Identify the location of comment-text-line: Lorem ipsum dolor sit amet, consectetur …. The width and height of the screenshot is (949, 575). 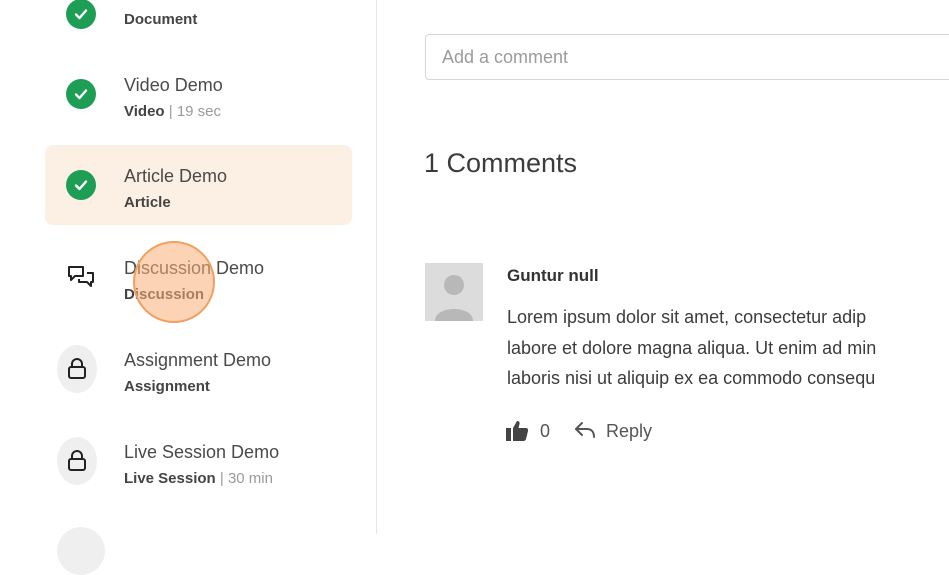
(687, 317).